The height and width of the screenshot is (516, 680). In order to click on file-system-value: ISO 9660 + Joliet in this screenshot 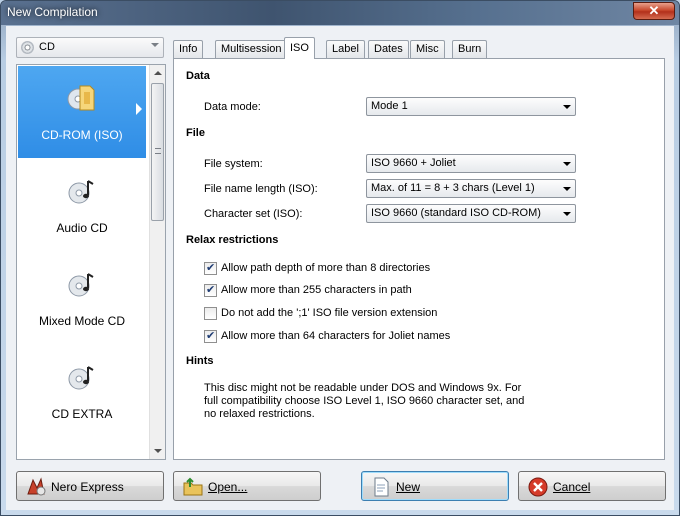, I will do `click(413, 163)`.